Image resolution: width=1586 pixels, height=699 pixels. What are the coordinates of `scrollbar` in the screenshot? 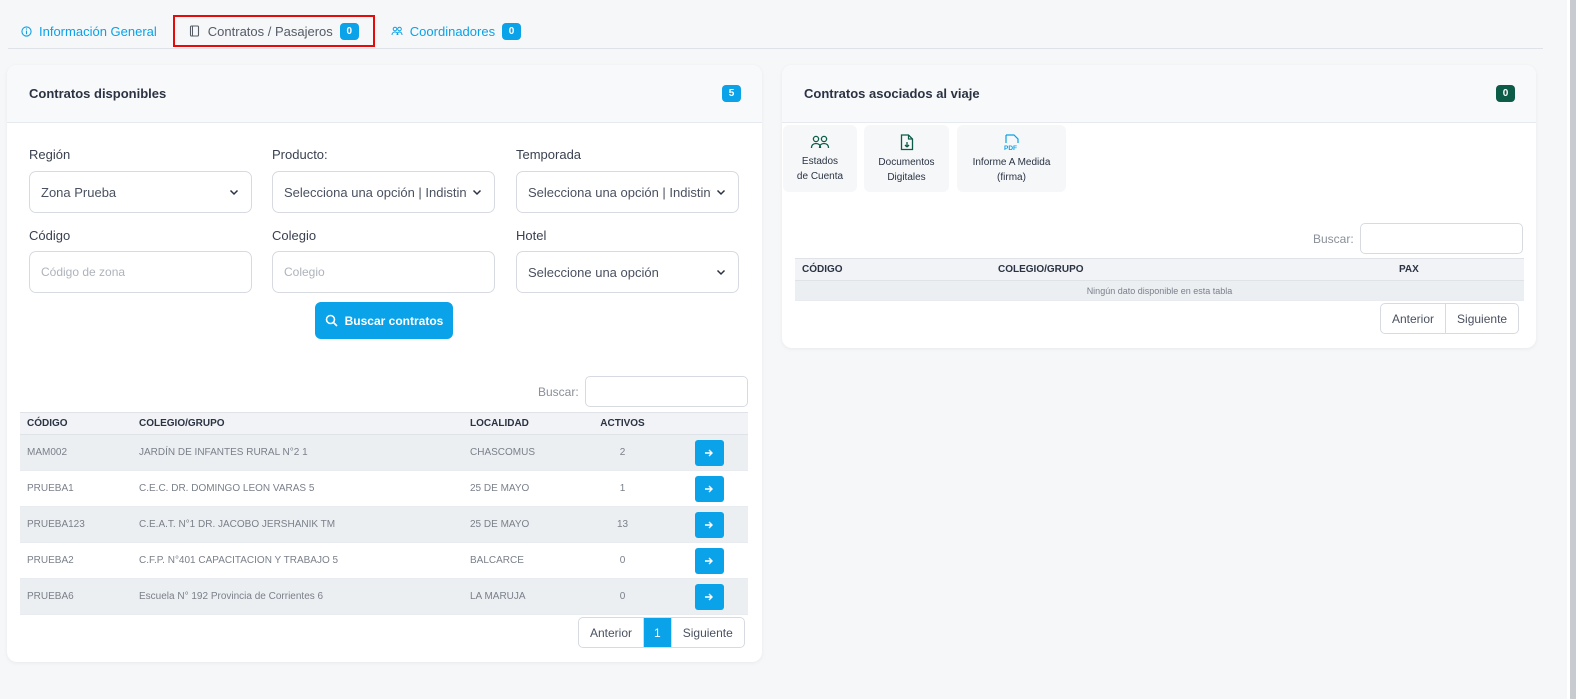 It's located at (1576, 349).